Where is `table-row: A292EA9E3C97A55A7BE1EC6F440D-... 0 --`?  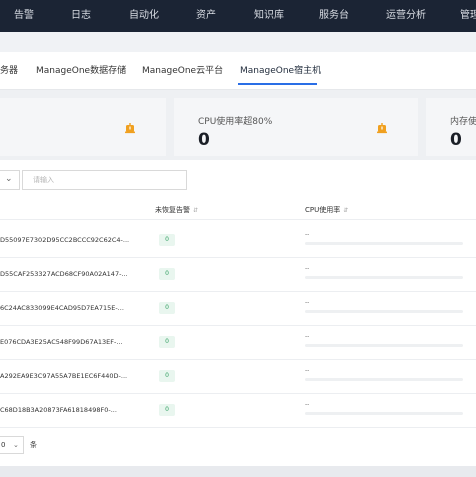
table-row: A292EA9E3C97A55A7BE1EC6F440D-... 0 -- is located at coordinates (238, 377).